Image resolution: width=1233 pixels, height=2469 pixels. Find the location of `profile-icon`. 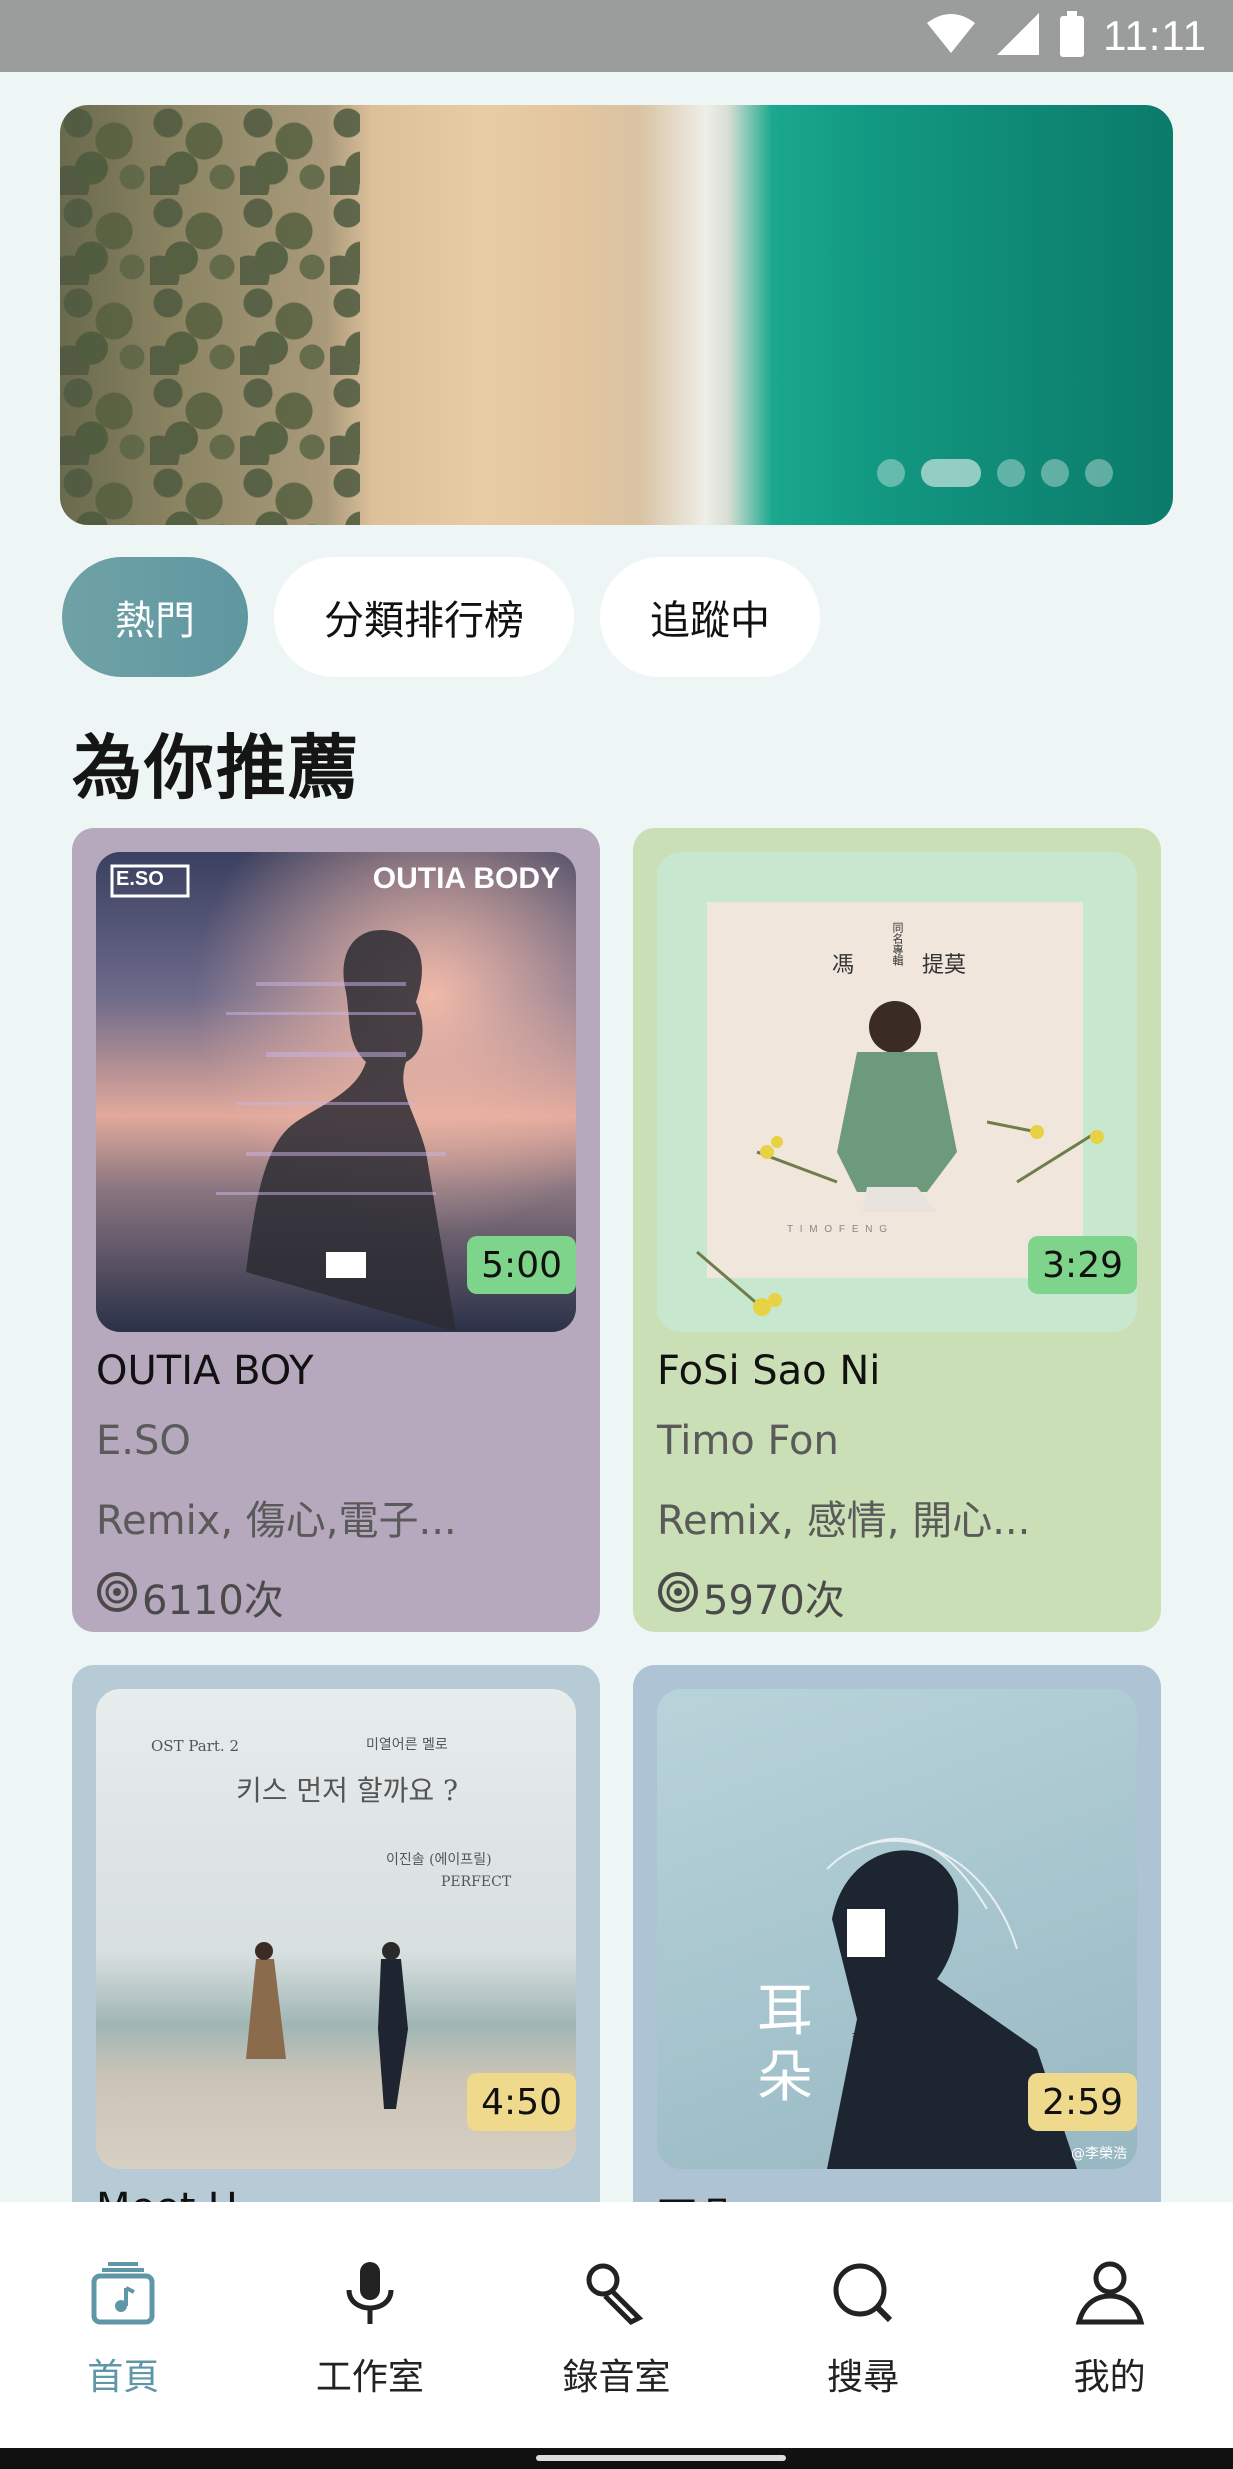

profile-icon is located at coordinates (1110, 2295).